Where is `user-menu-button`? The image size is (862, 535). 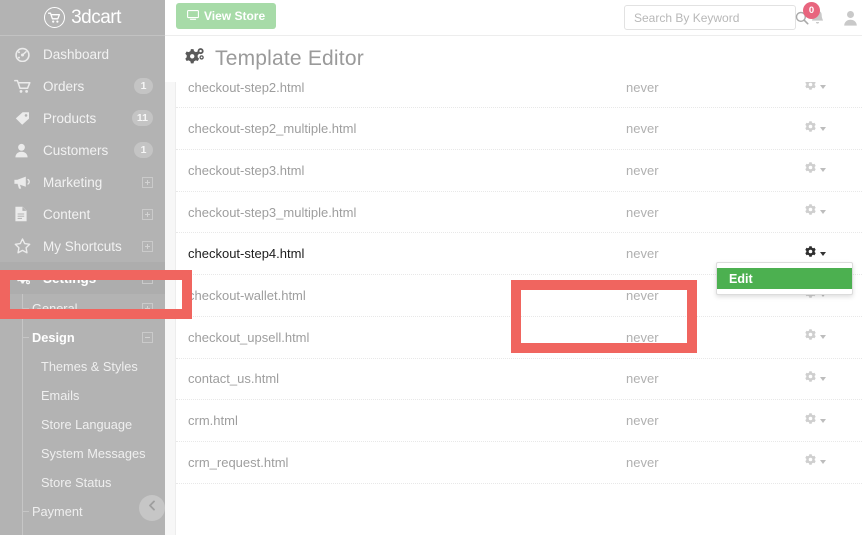 user-menu-button is located at coordinates (850, 20).